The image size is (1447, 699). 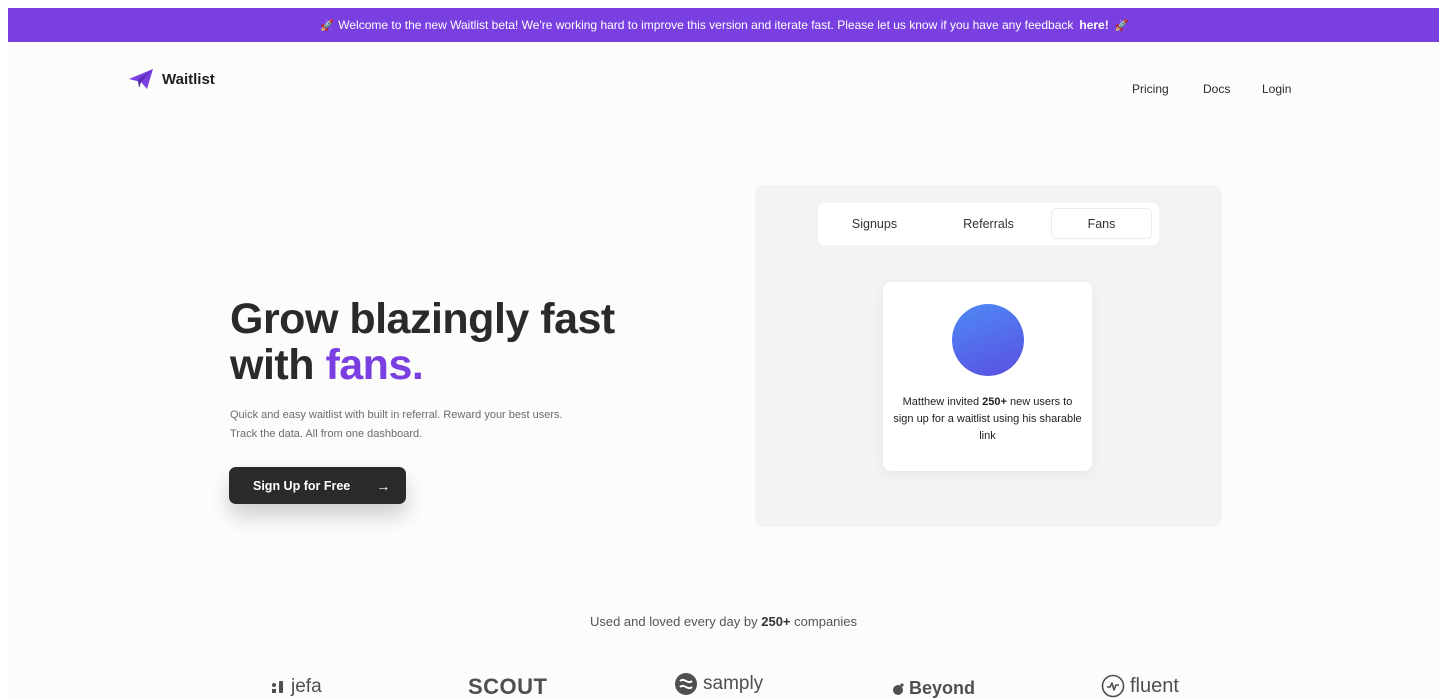 I want to click on hero-title-accent: fans., so click(x=374, y=365).